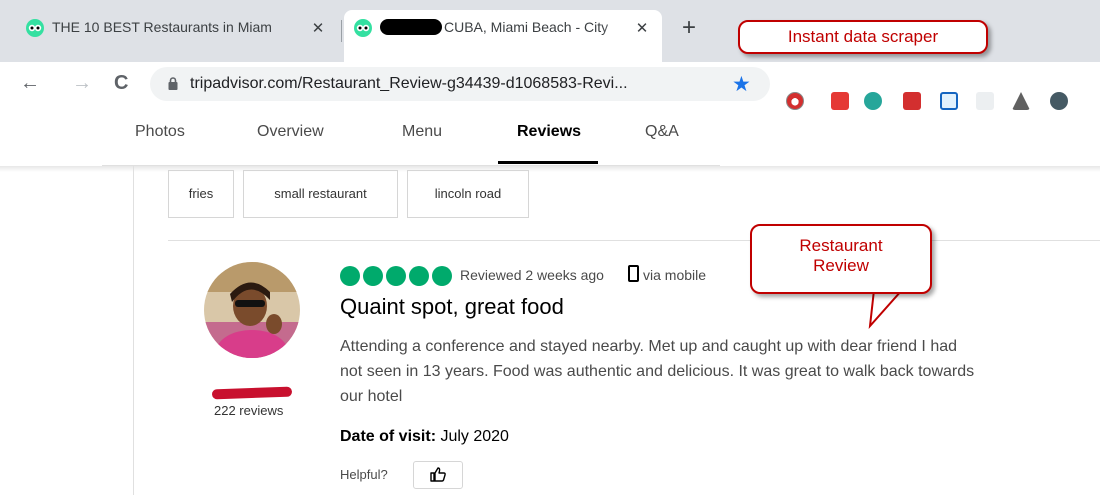  What do you see at coordinates (82, 83) in the screenshot?
I see `forward-button: →` at bounding box center [82, 83].